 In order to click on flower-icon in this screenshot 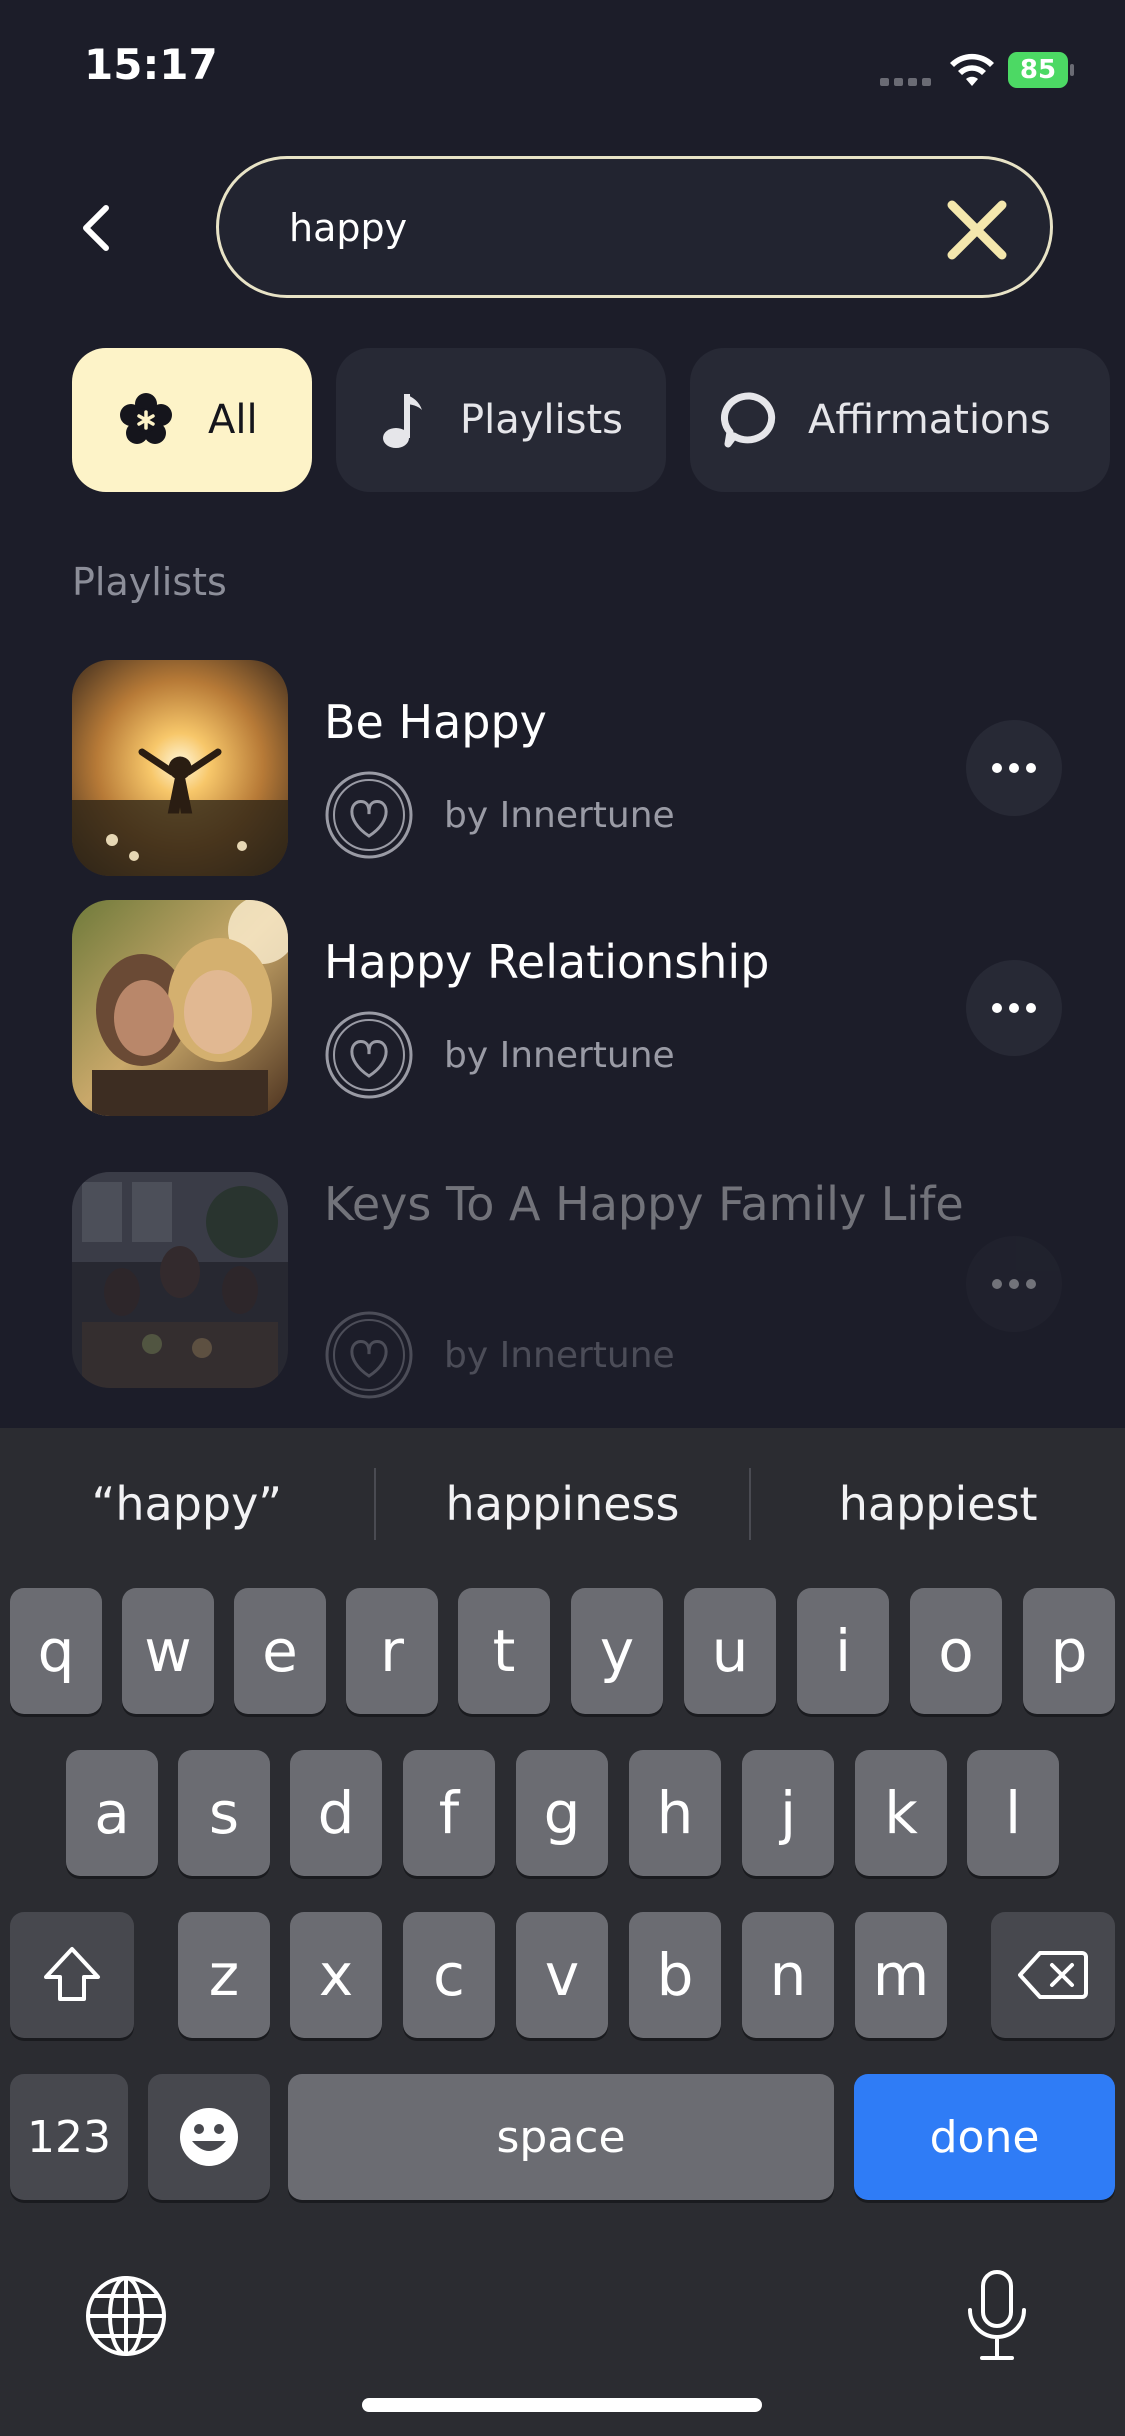, I will do `click(146, 418)`.